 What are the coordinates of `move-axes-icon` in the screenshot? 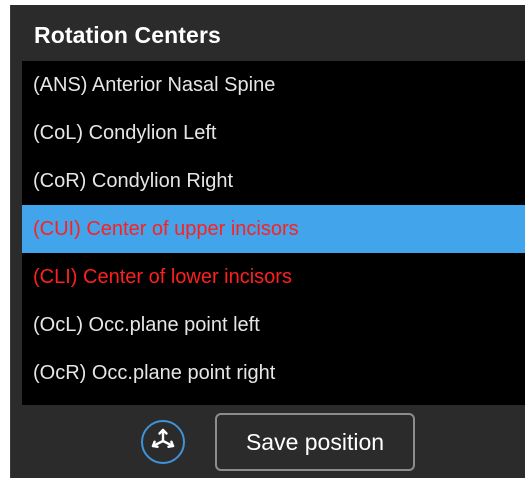 It's located at (163, 442).